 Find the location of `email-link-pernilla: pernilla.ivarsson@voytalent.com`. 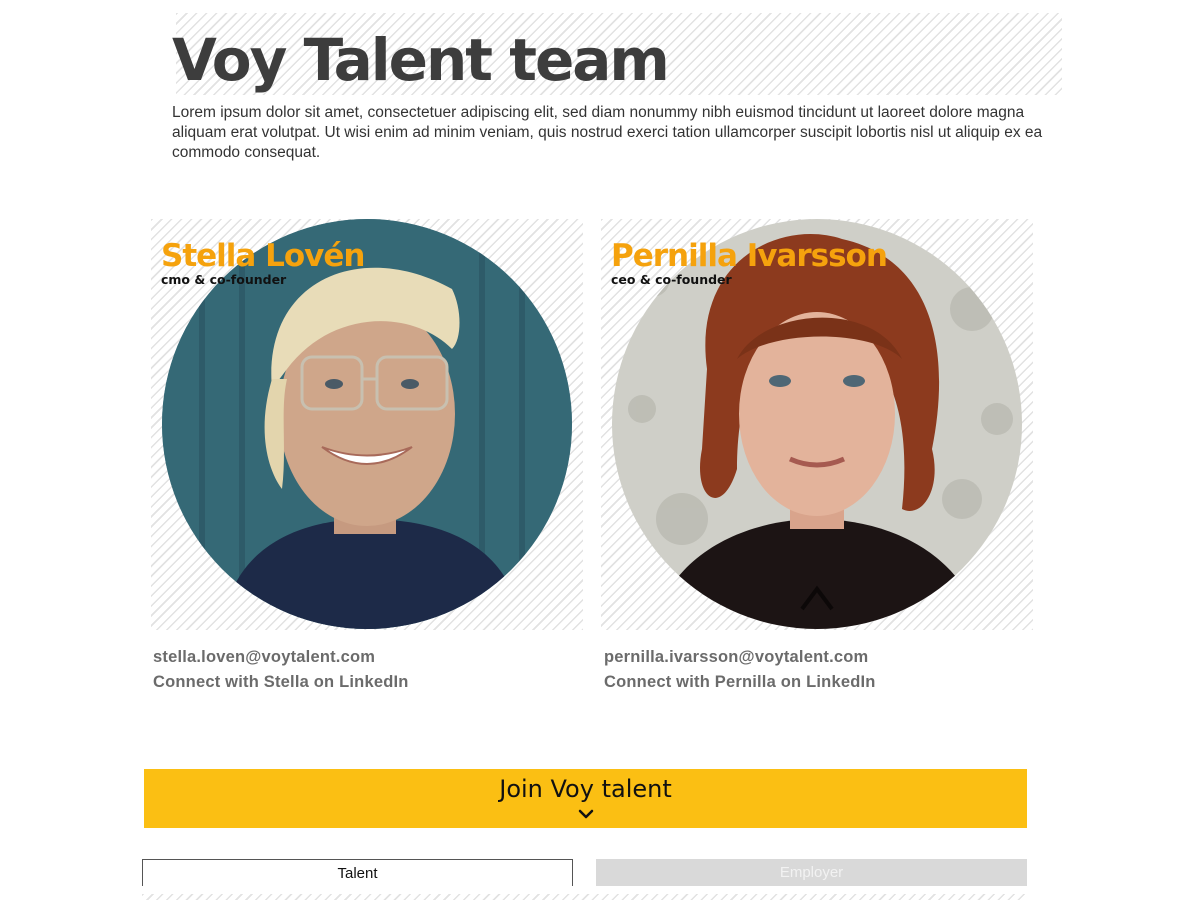

email-link-pernilla: pernilla.ivarsson@voytalent.com is located at coordinates (740, 657).